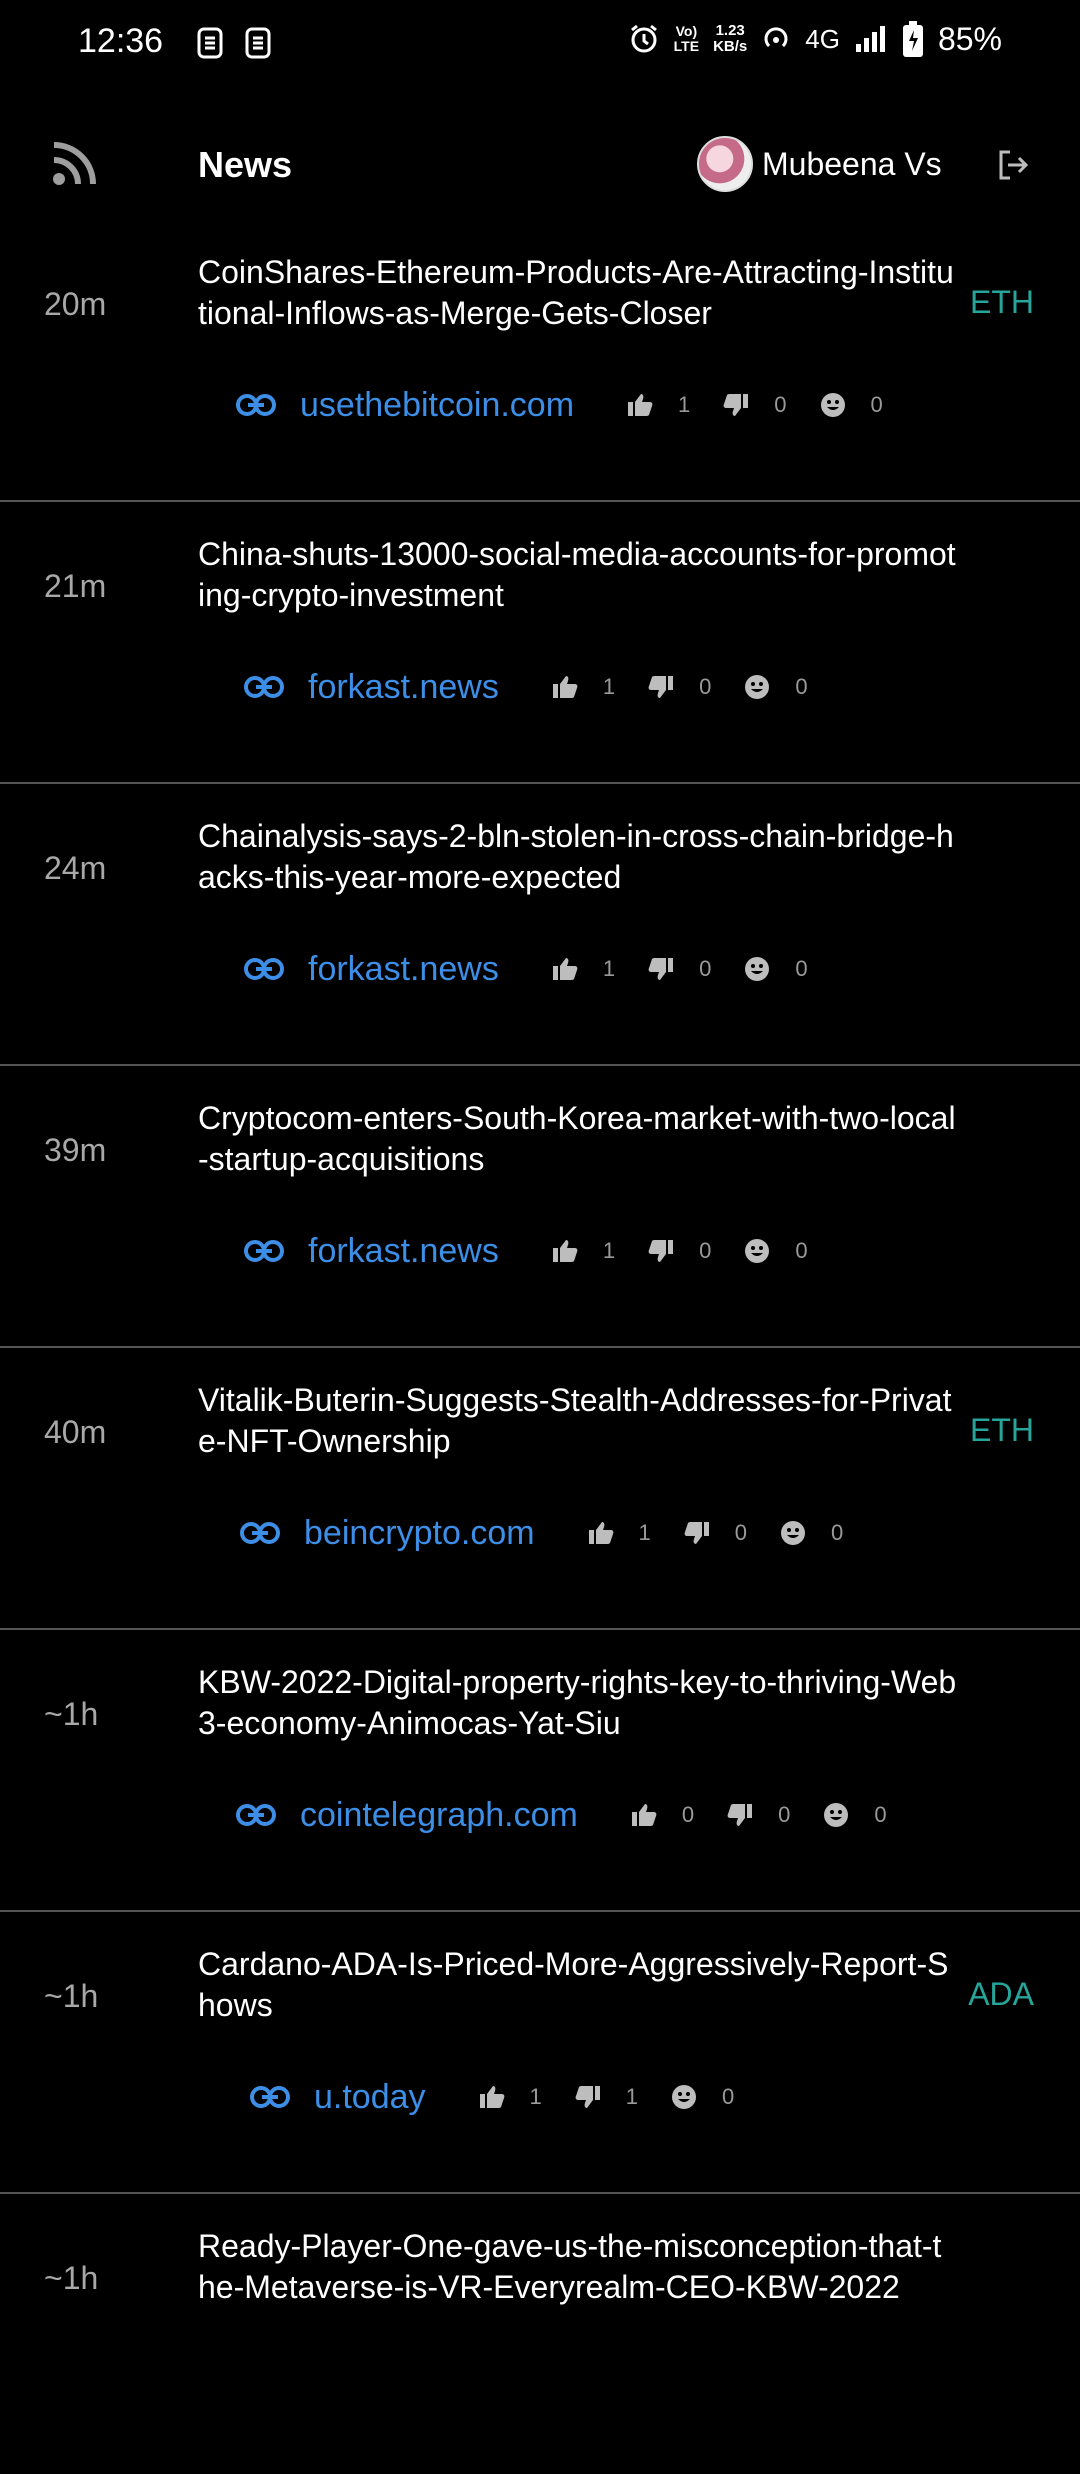 This screenshot has width=1080, height=2474. I want to click on logout-icon, so click(1013, 165).